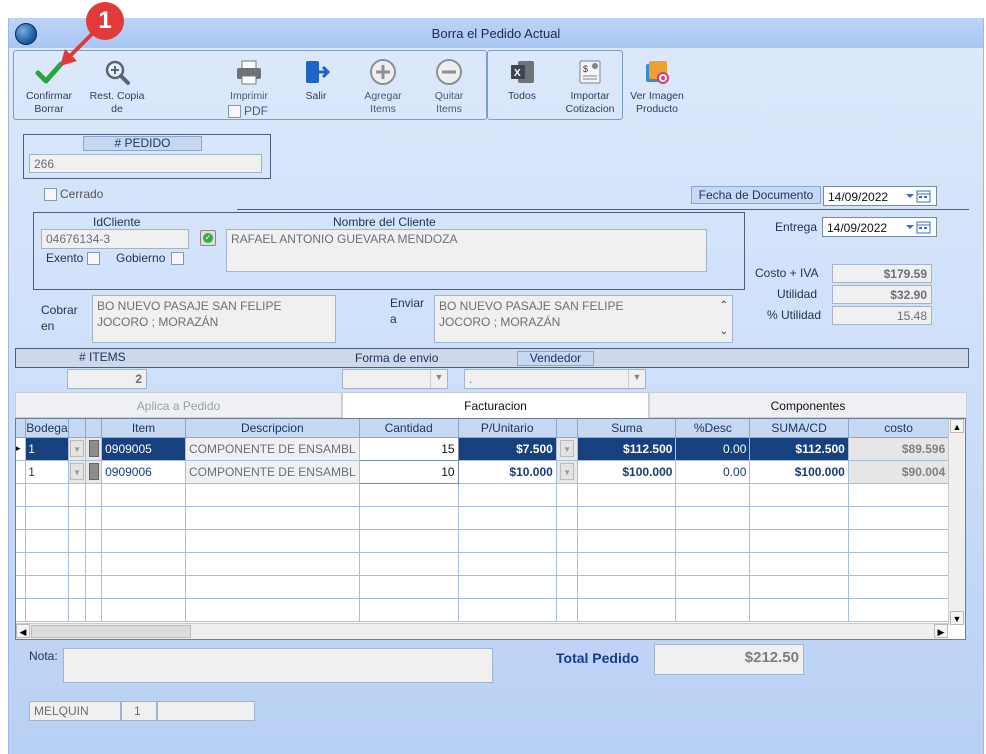 The image size is (986, 754). Describe the element at coordinates (507, 472) in the screenshot. I see `grid-cell-punit: $10.000` at that location.